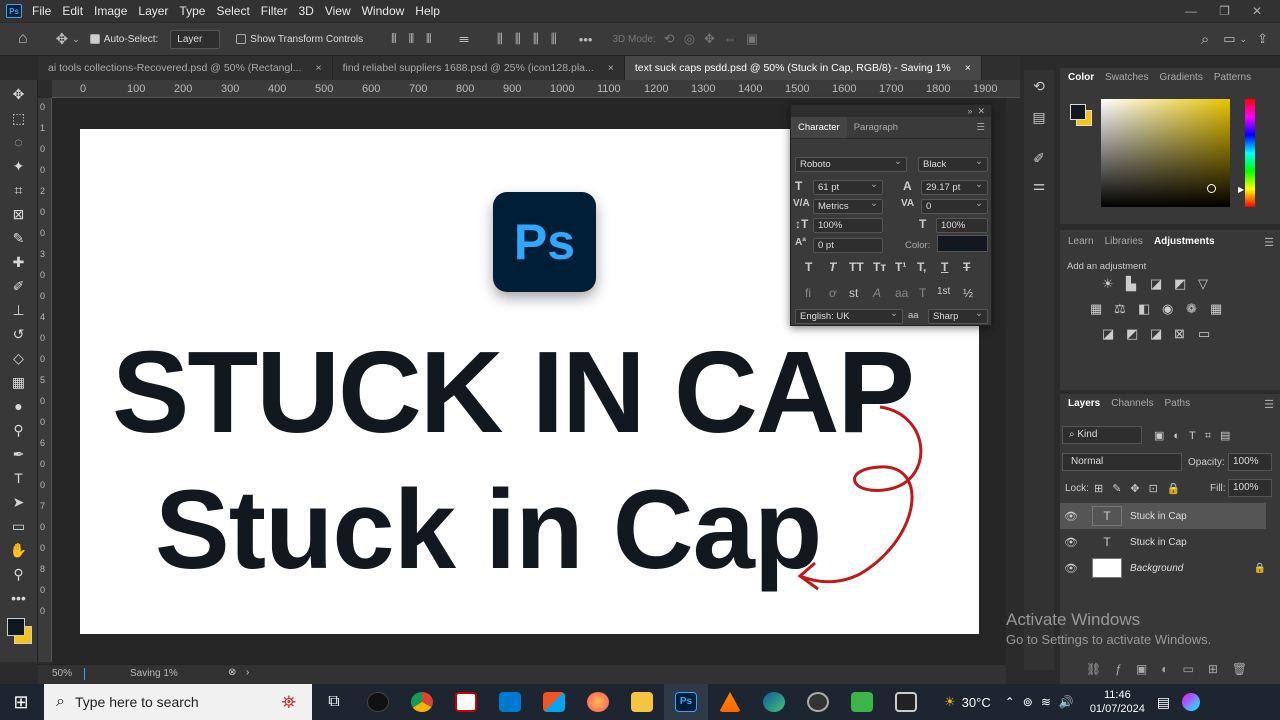  What do you see at coordinates (14, 11) in the screenshot?
I see `photoshop-app-icon: Ps` at bounding box center [14, 11].